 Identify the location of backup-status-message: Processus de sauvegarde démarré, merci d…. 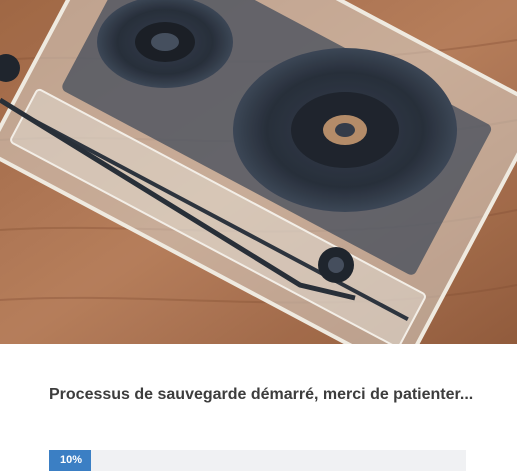
(261, 394).